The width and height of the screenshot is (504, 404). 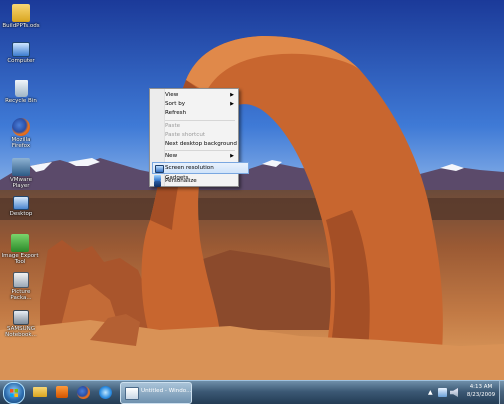 What do you see at coordinates (181, 181) in the screenshot?
I see `menu-item-label: Personalize` at bounding box center [181, 181].